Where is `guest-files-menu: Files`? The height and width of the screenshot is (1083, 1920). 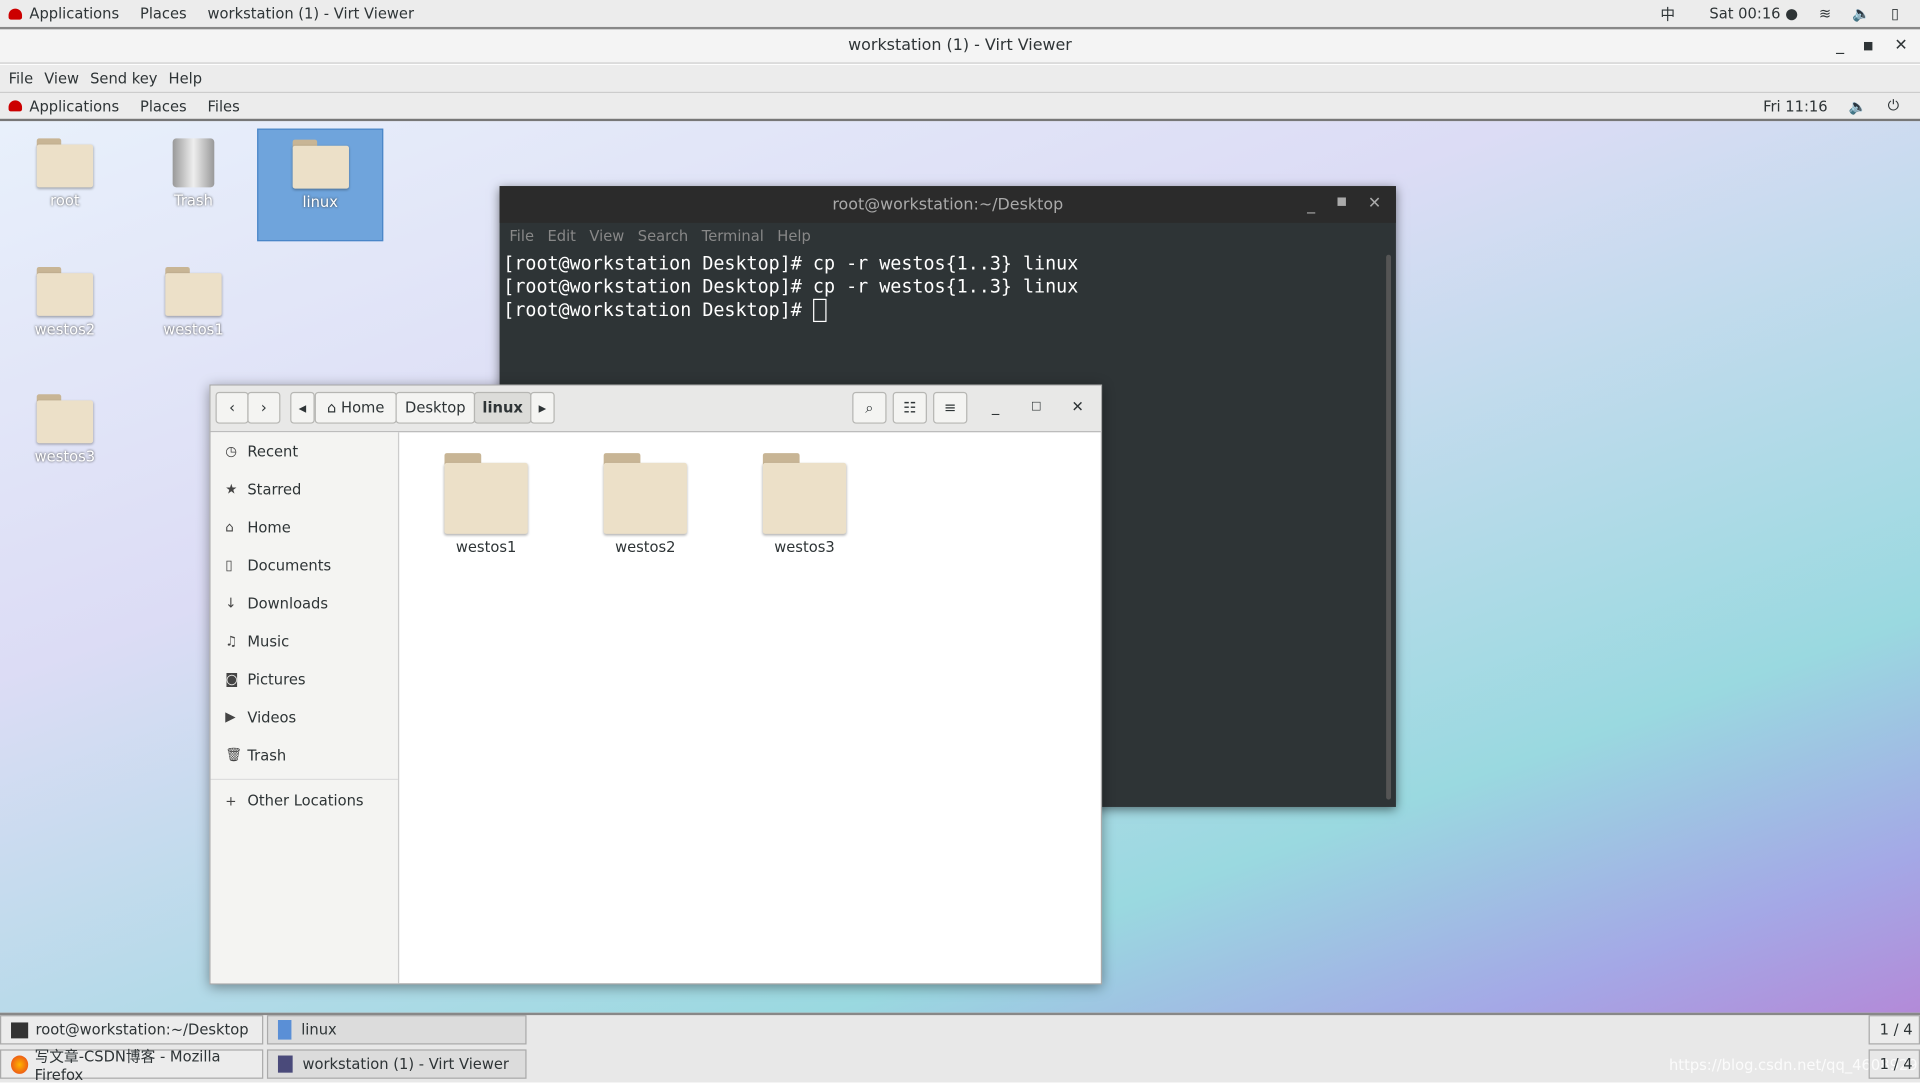 guest-files-menu: Files is located at coordinates (224, 105).